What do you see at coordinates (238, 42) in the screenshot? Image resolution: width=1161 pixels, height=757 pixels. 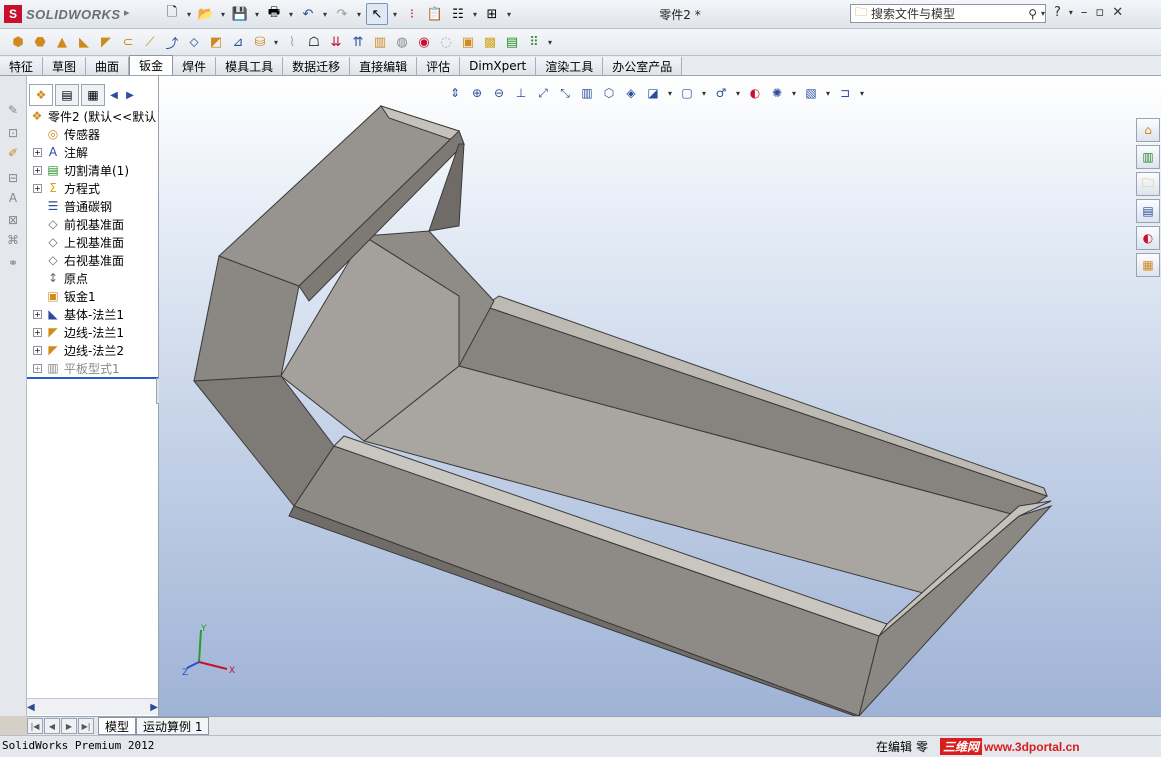 I see `rip-icon: ⊿` at bounding box center [238, 42].